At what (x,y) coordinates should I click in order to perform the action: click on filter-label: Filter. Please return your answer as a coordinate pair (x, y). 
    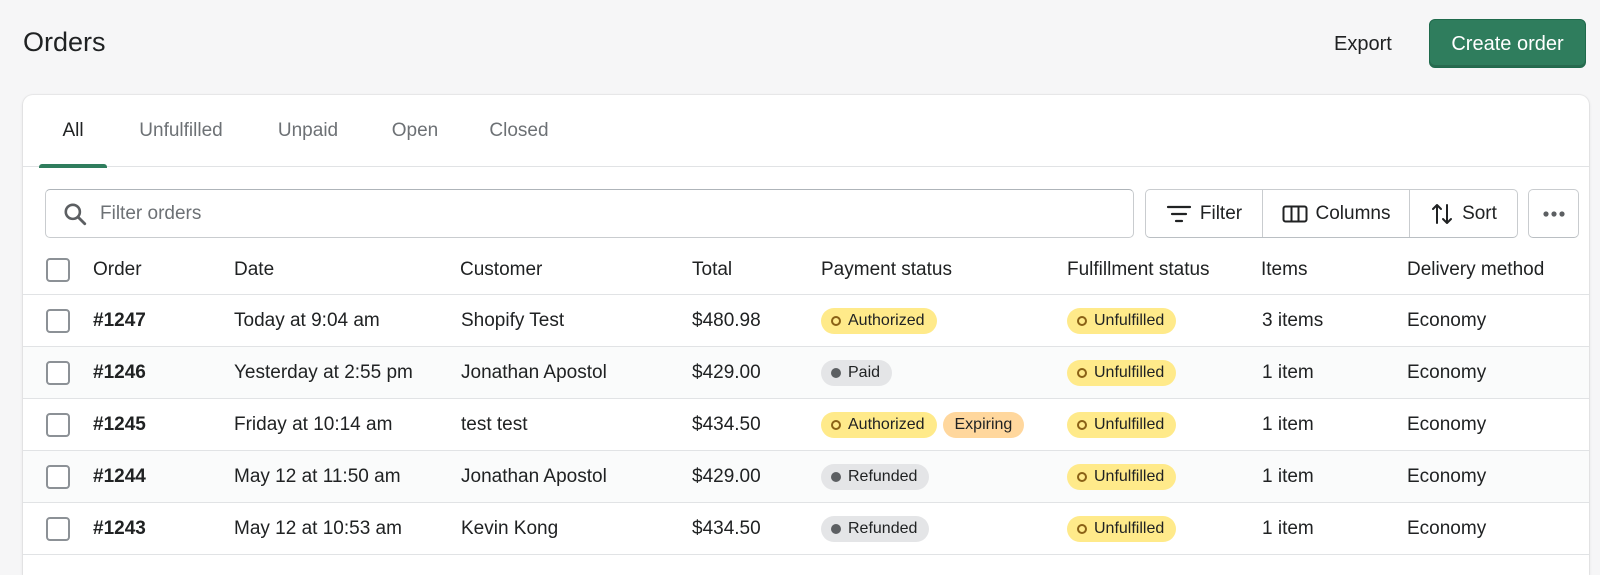
    Looking at the image, I should click on (1221, 213).